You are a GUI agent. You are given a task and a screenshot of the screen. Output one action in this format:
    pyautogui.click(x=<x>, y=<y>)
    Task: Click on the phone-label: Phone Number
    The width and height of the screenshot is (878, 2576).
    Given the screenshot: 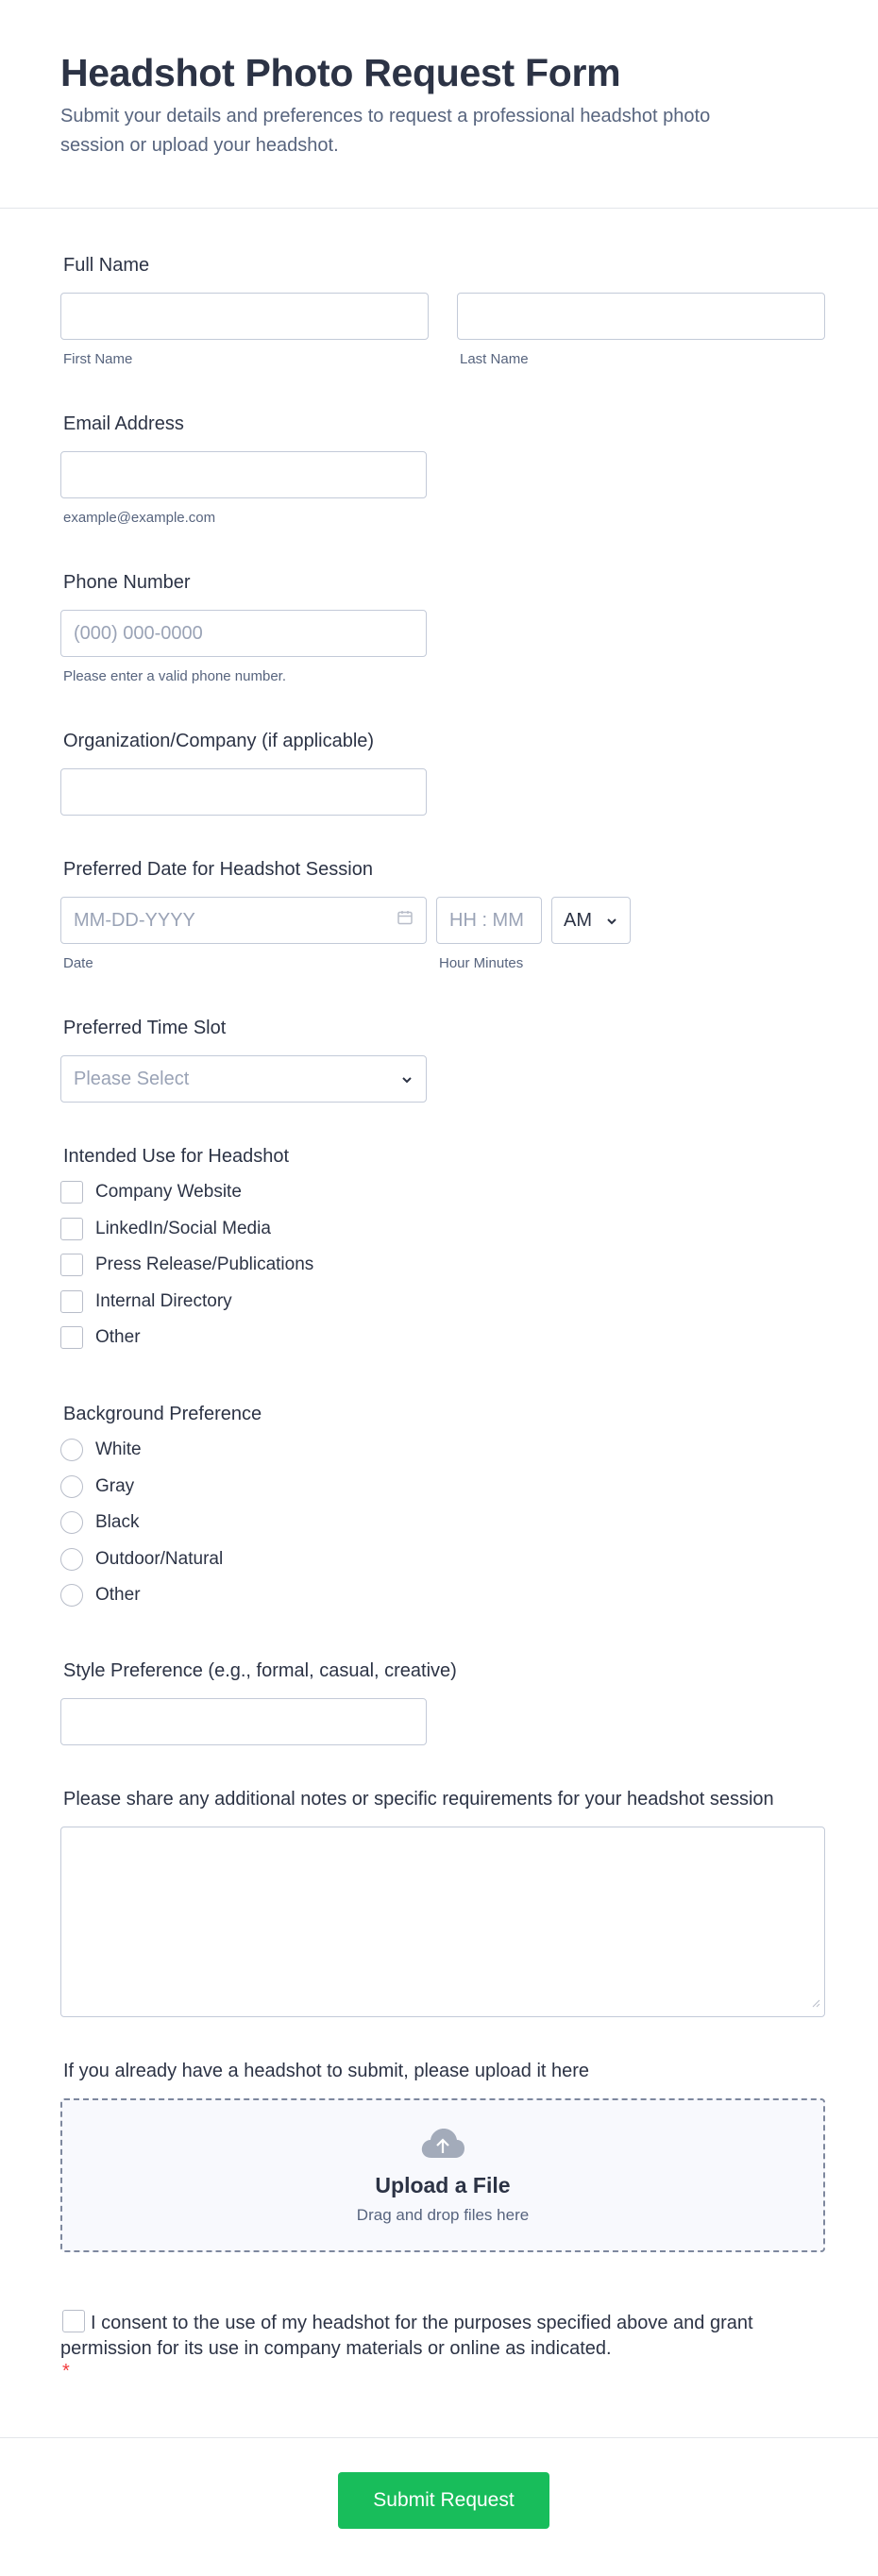 What is the action you would take?
    pyautogui.click(x=127, y=582)
    